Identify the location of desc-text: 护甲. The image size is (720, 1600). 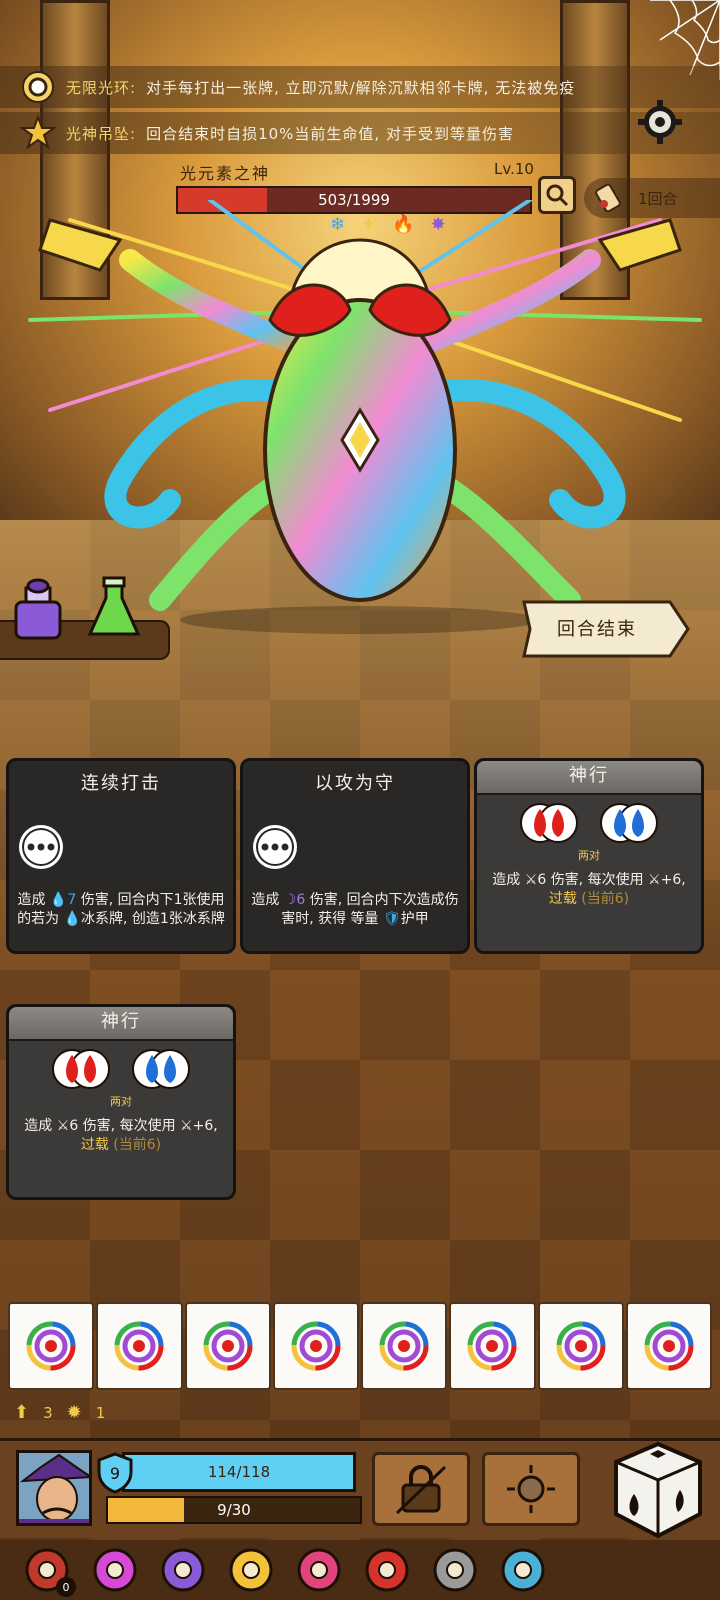
(414, 919).